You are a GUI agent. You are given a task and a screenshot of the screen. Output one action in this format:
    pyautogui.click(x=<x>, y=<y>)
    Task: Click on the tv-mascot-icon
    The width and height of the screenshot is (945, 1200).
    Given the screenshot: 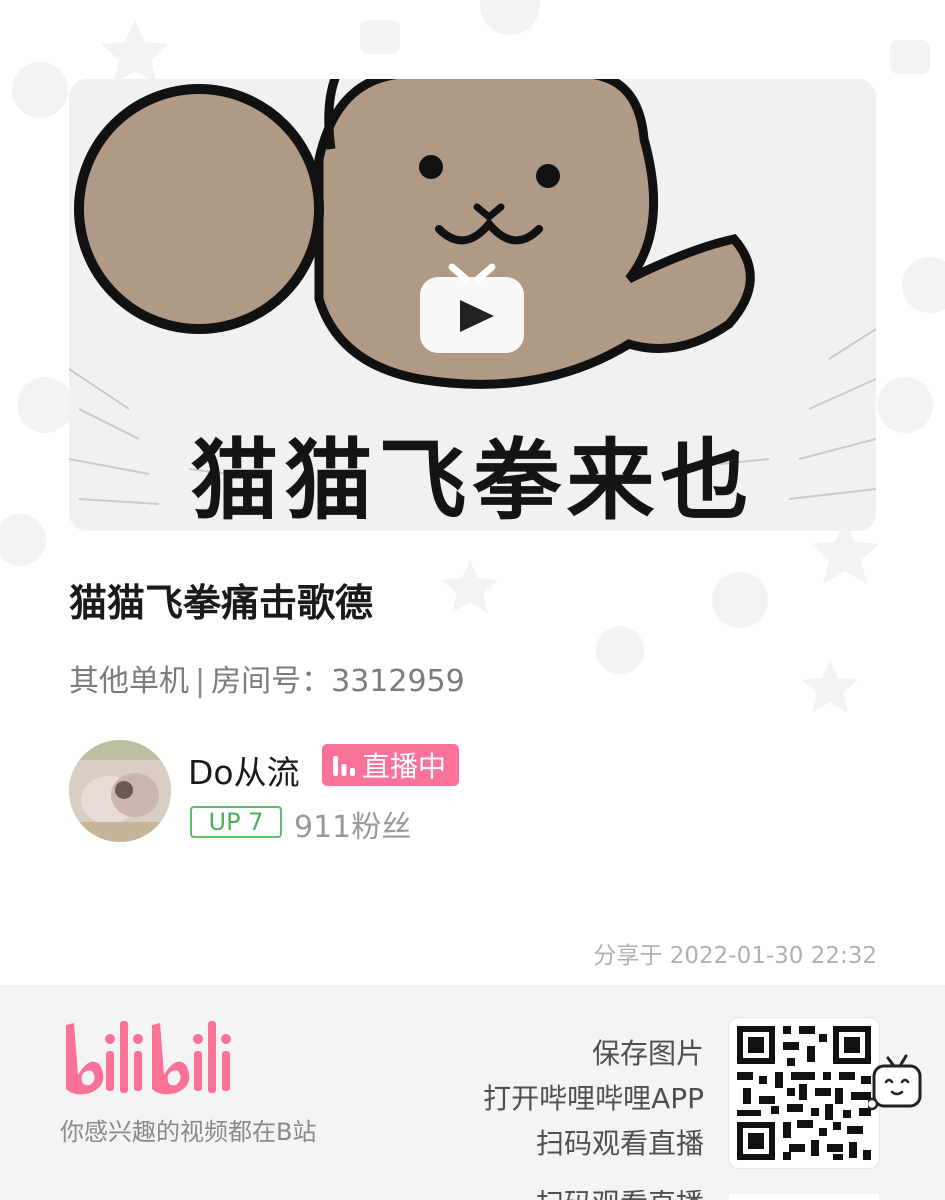 What is the action you would take?
    pyautogui.click(x=895, y=1082)
    